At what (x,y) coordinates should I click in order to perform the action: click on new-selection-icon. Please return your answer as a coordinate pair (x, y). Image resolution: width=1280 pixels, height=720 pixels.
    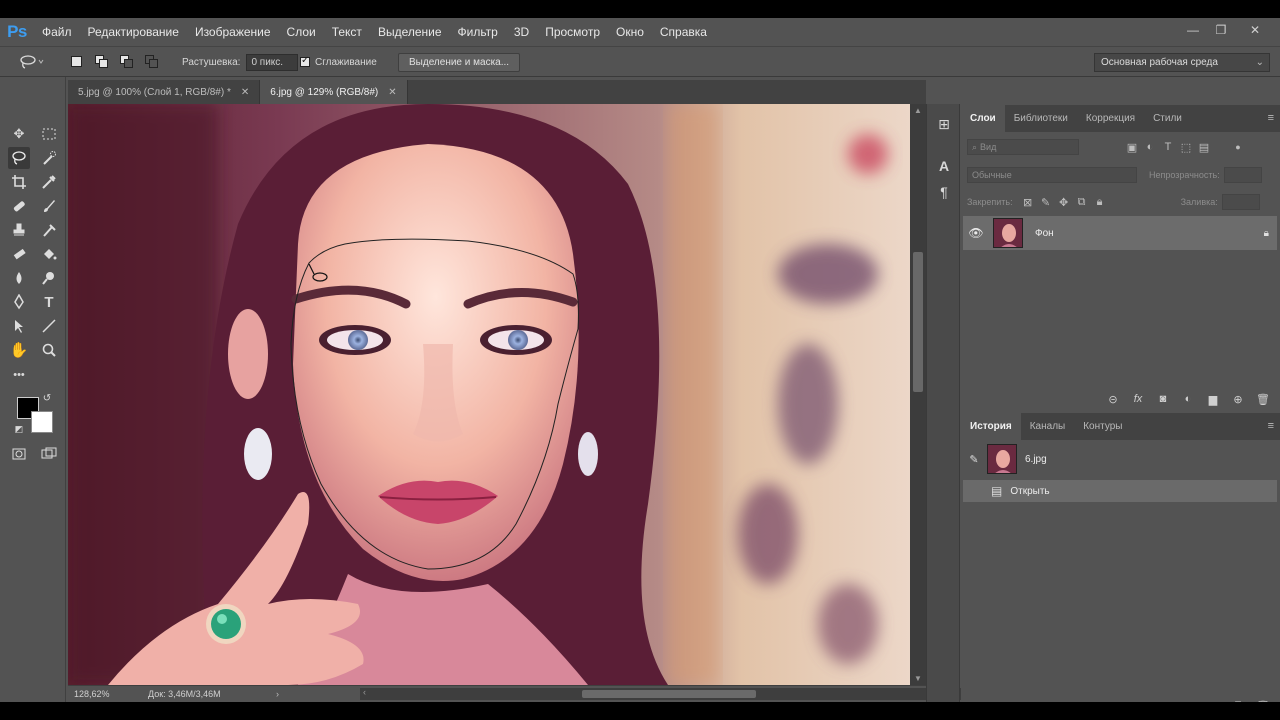
    Looking at the image, I should click on (77, 62).